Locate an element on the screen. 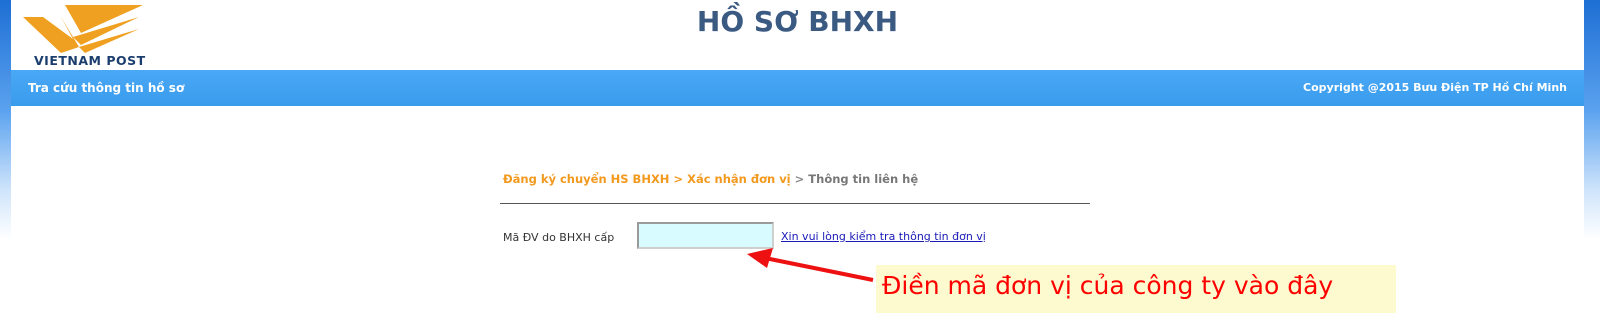 This screenshot has height=316, width=1600. check-unit-info-link: Xin vui lòng kiểm tra thông tin đơn vị is located at coordinates (883, 236).